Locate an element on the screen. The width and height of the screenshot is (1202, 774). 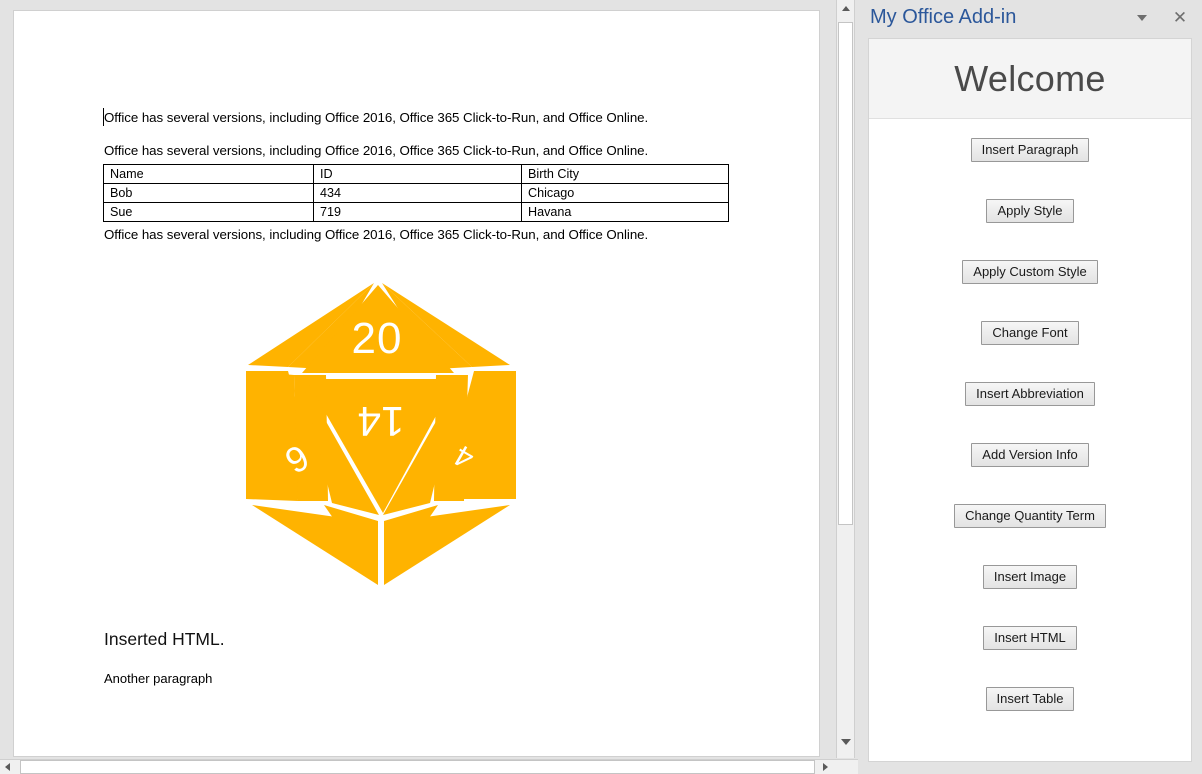
addin-button-row: Insert Abbreviation is located at coordinates (1030, 394).